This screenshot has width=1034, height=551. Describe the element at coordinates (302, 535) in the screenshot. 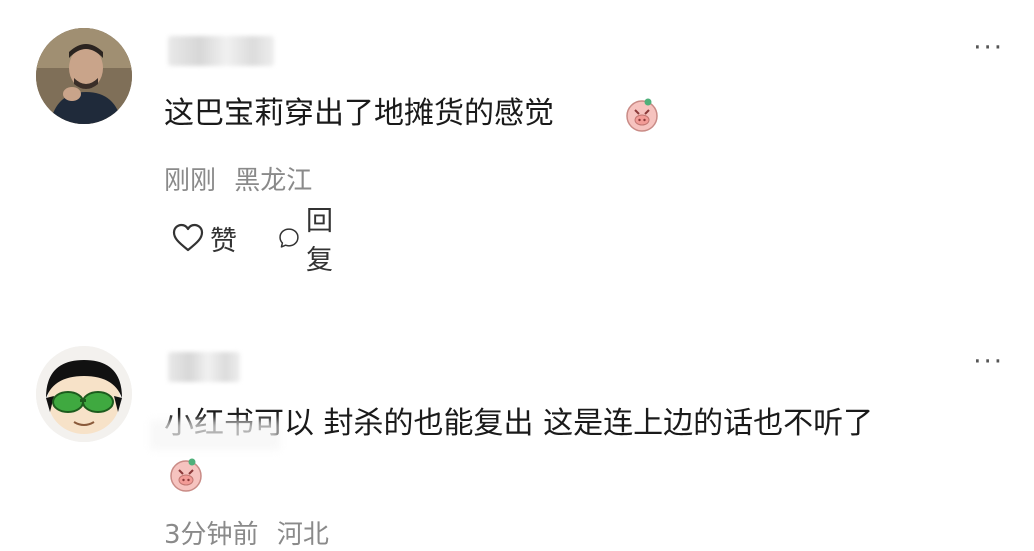

I see `comment-location: 河北` at that location.